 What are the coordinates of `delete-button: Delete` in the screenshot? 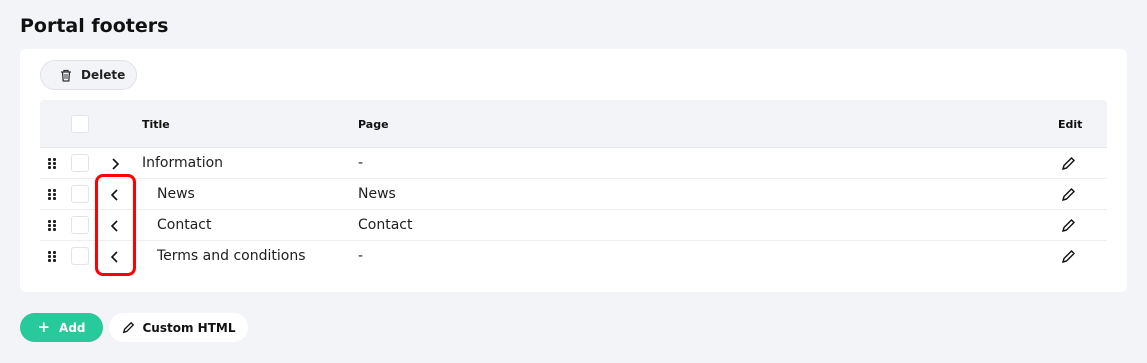 It's located at (88, 75).